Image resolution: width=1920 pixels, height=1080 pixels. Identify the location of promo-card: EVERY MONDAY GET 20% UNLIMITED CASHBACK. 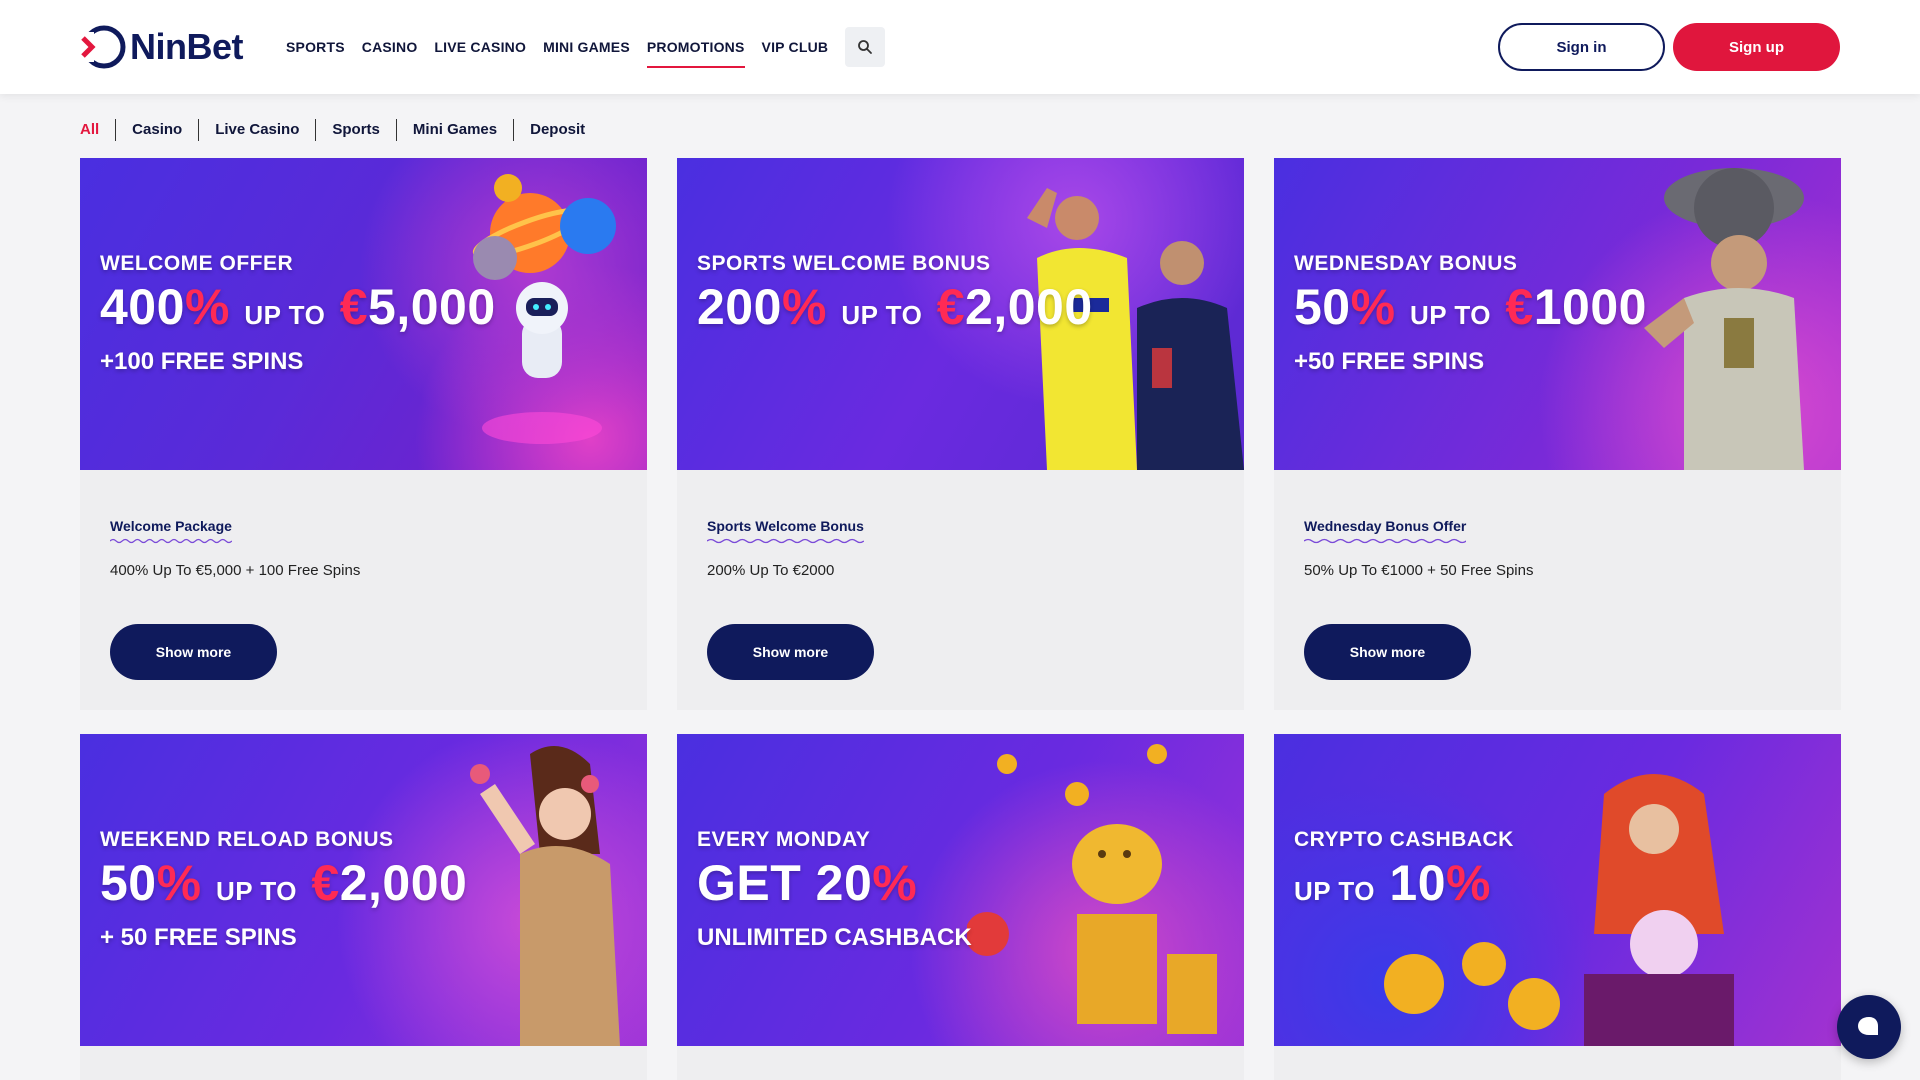
(960, 907).